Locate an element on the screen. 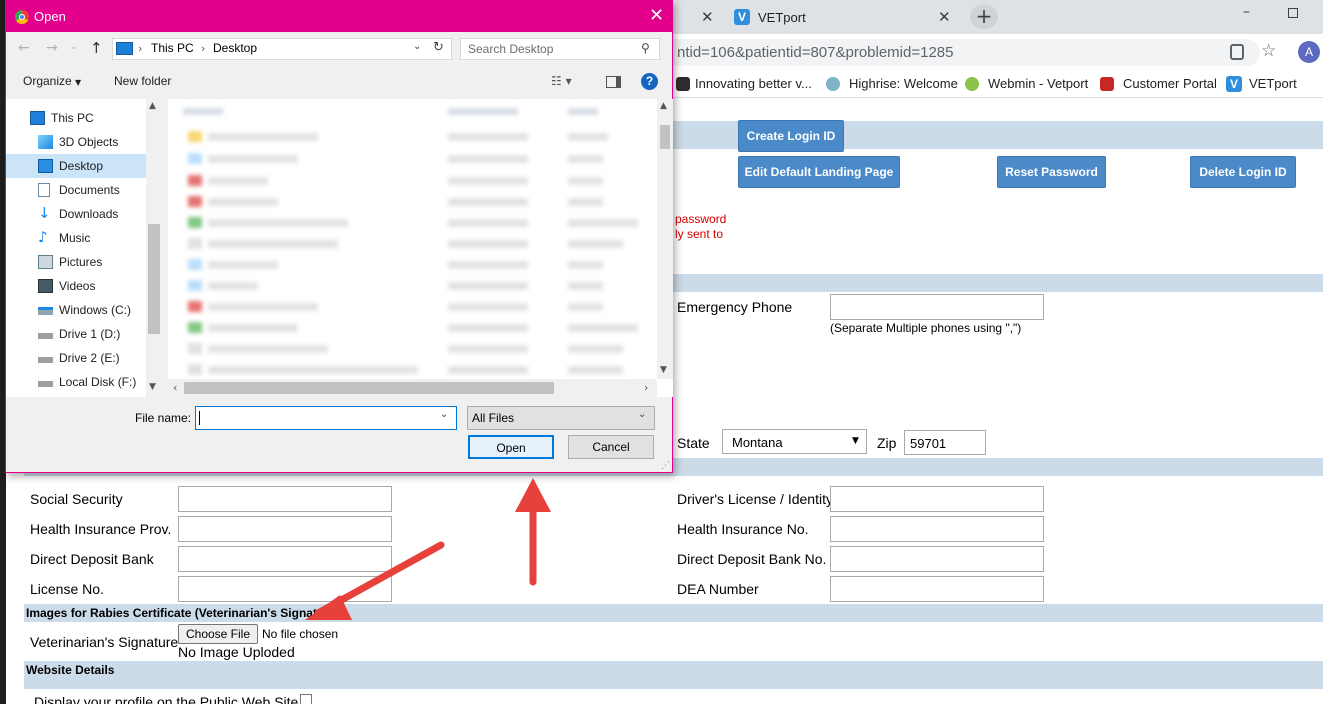 Image resolution: width=1323 pixels, height=704 pixels. organize-menu: Organize ▼ is located at coordinates (52, 81).